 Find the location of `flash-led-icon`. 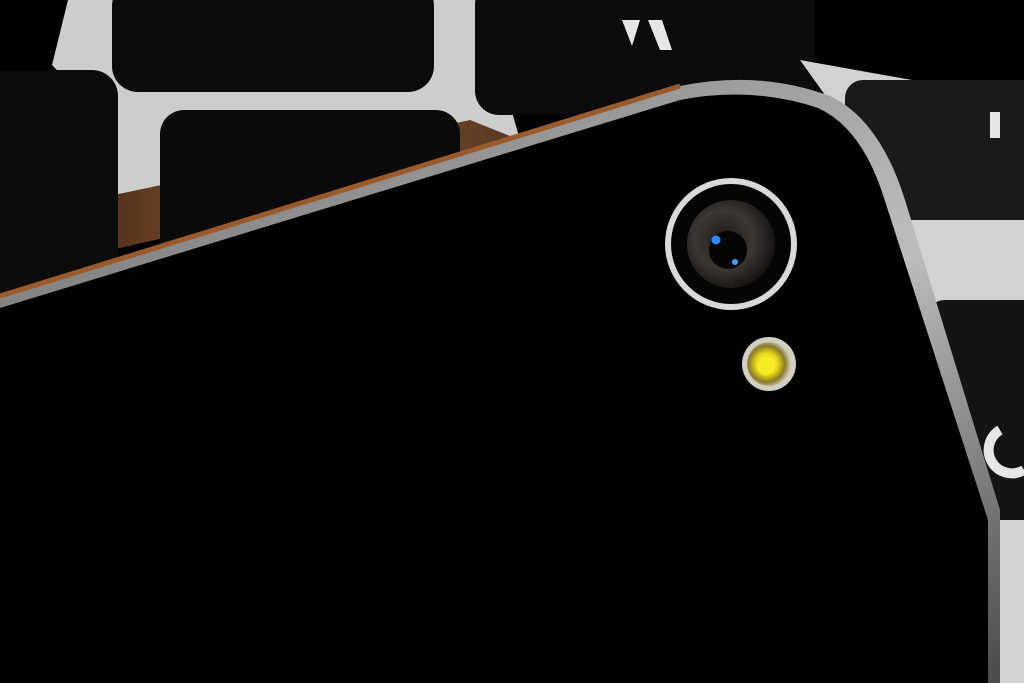

flash-led-icon is located at coordinates (769, 364).